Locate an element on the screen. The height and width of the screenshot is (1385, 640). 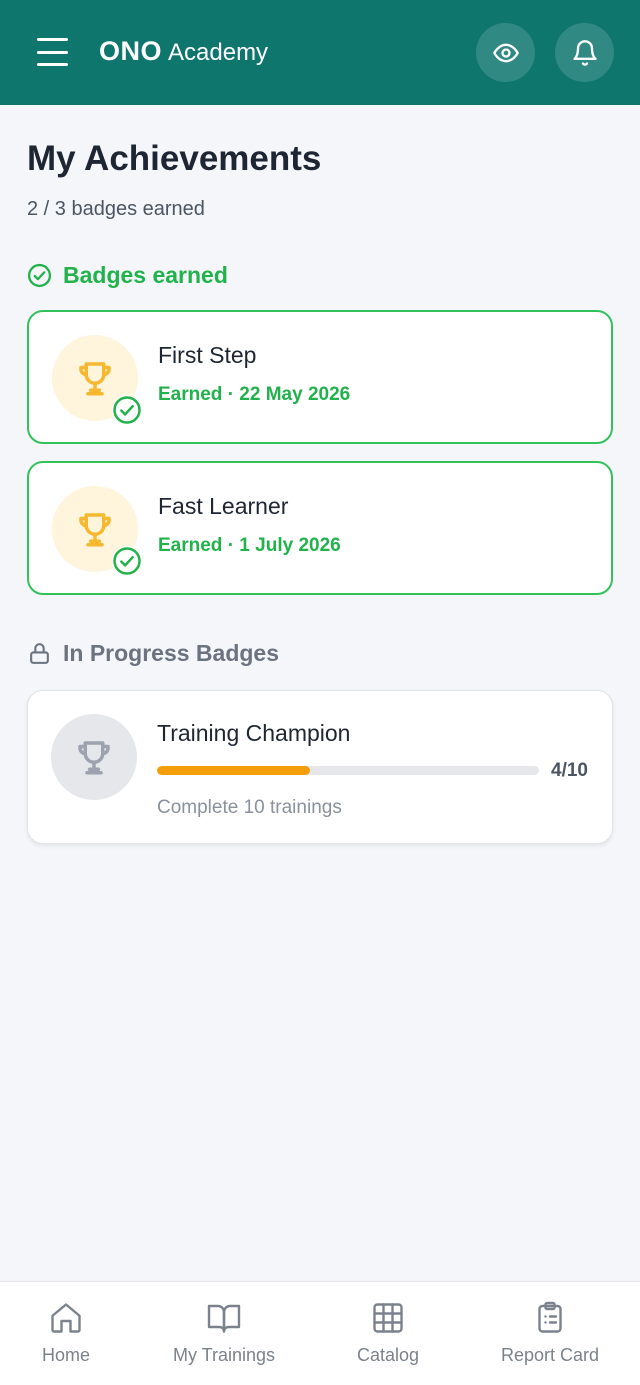
menu-icon is located at coordinates (52, 52).